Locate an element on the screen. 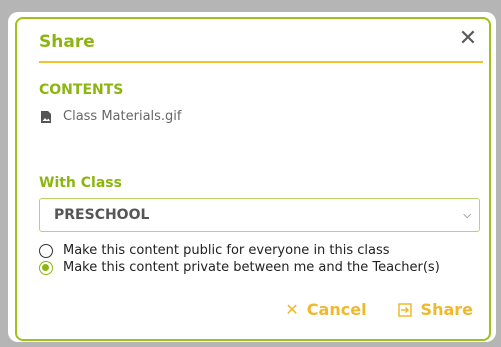 The width and height of the screenshot is (501, 347). contents-label: CONTENTS is located at coordinates (81, 90).